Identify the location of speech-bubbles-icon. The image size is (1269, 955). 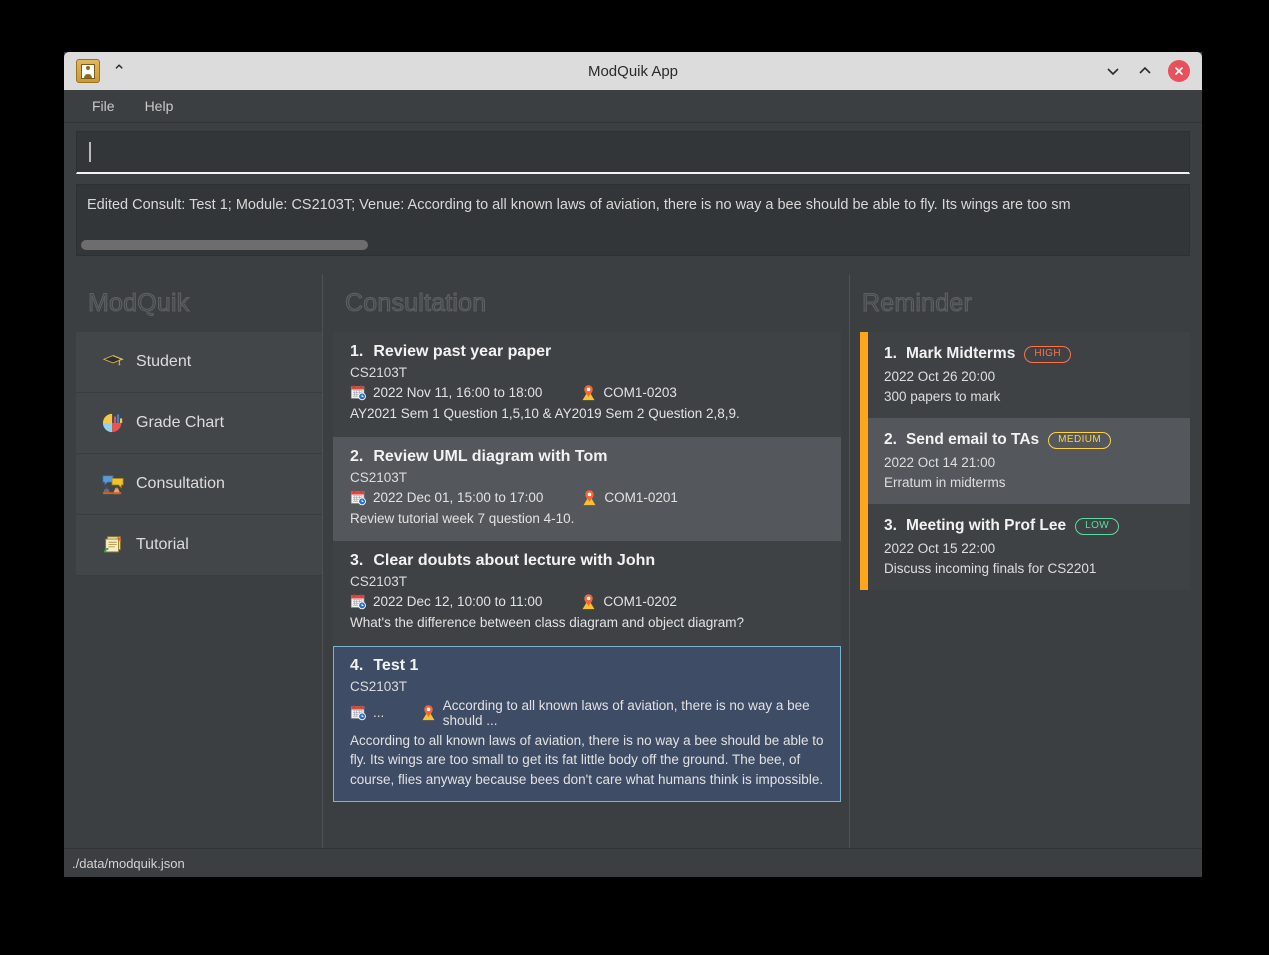
(113, 485).